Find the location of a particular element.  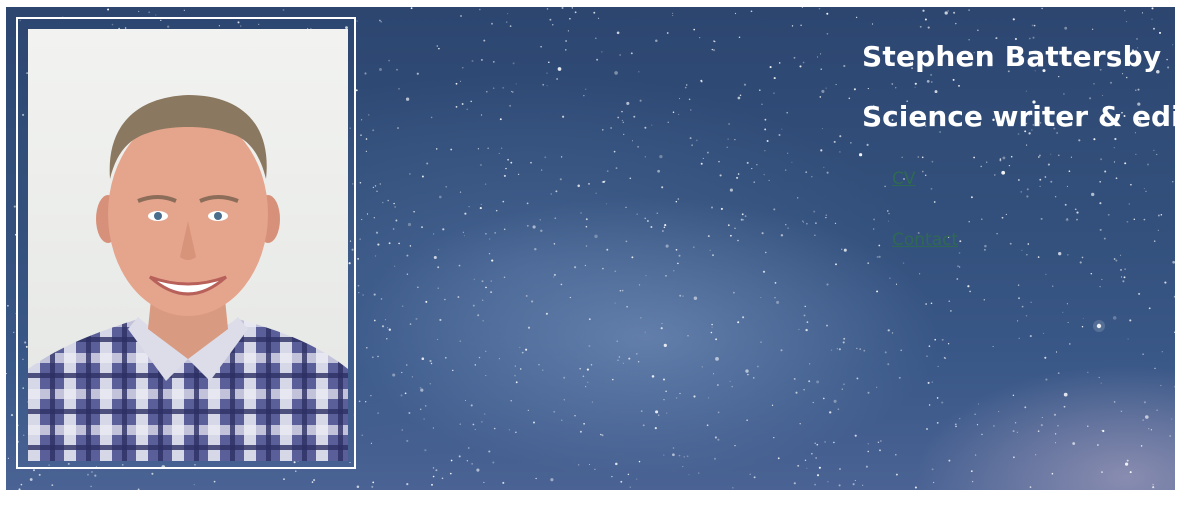

site-name: Stephen Battersby is located at coordinates (1012, 56).